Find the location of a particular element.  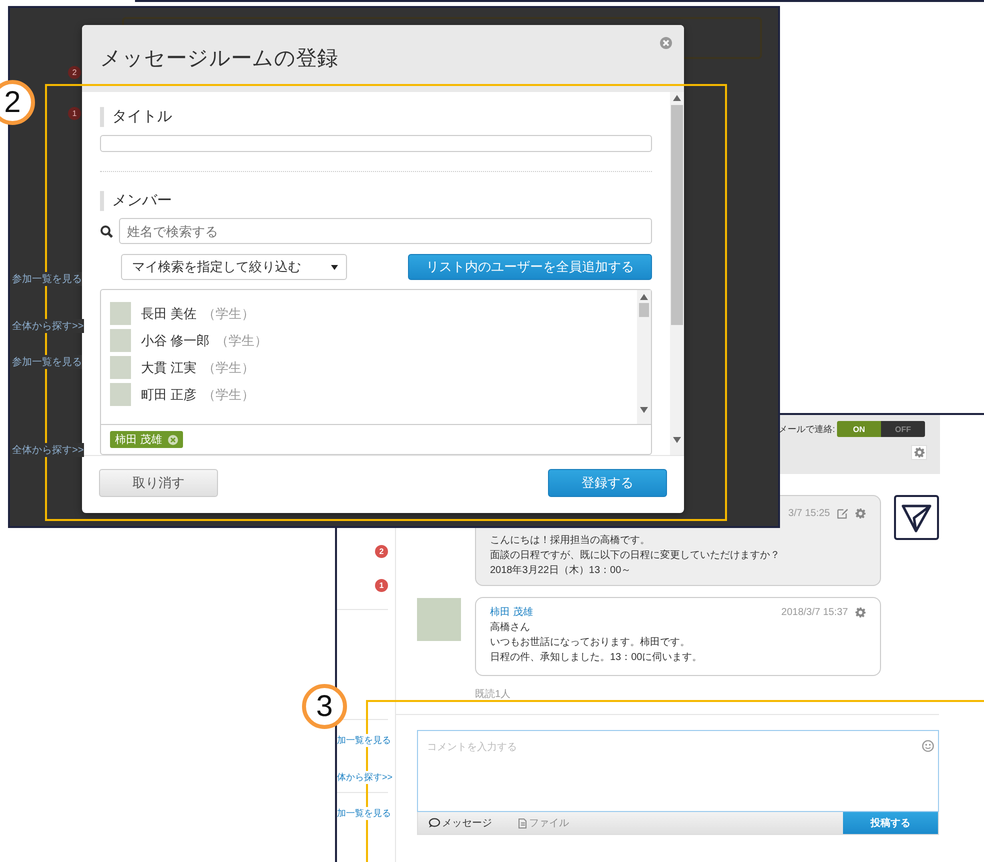

toggle-option: ON is located at coordinates (859, 429).